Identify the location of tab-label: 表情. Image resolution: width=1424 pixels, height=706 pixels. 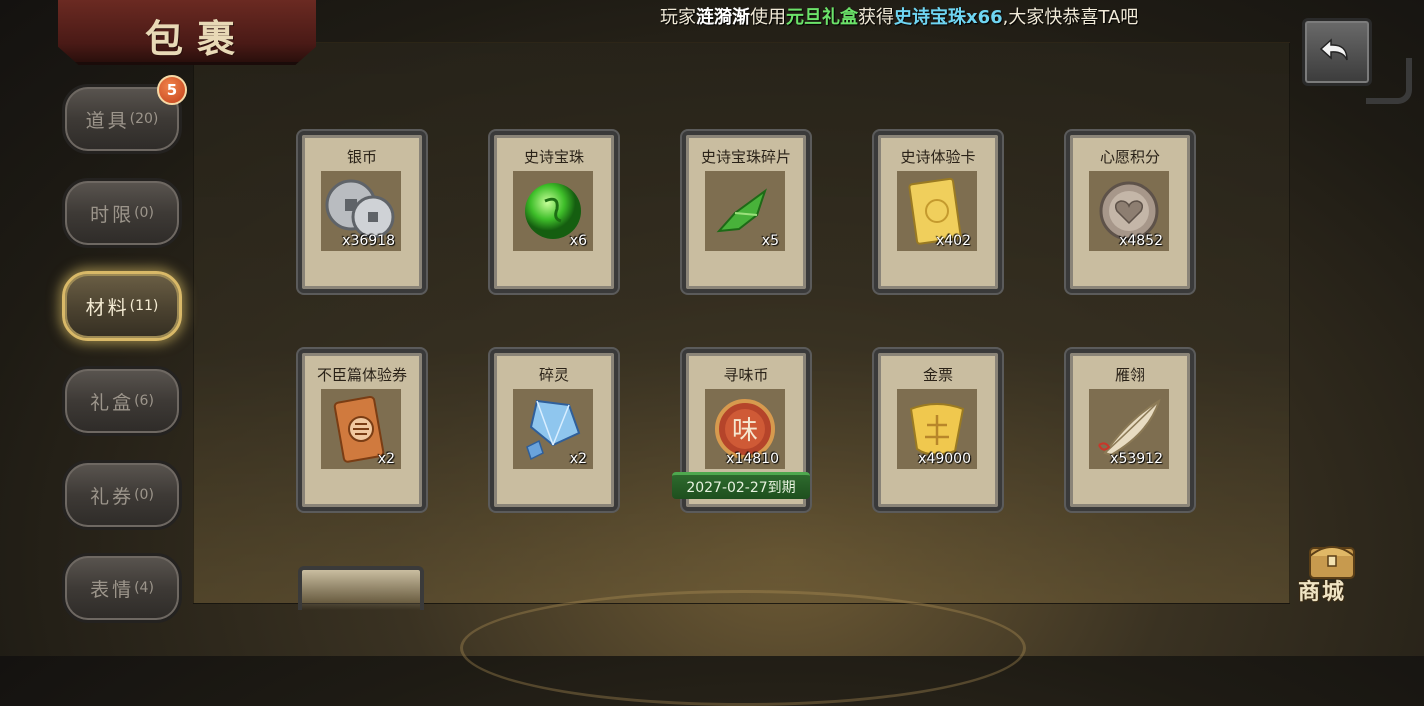
(112, 589).